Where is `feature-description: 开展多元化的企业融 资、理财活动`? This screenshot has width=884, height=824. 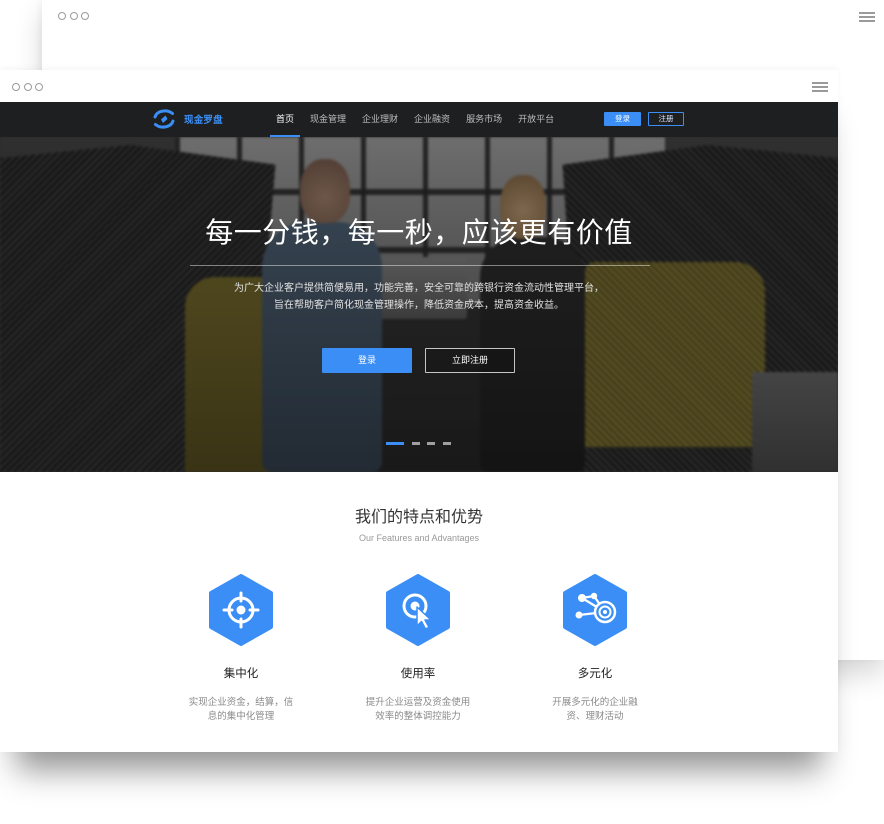
feature-description: 开展多元化的企业融 资、理财活动 is located at coordinates (595, 710).